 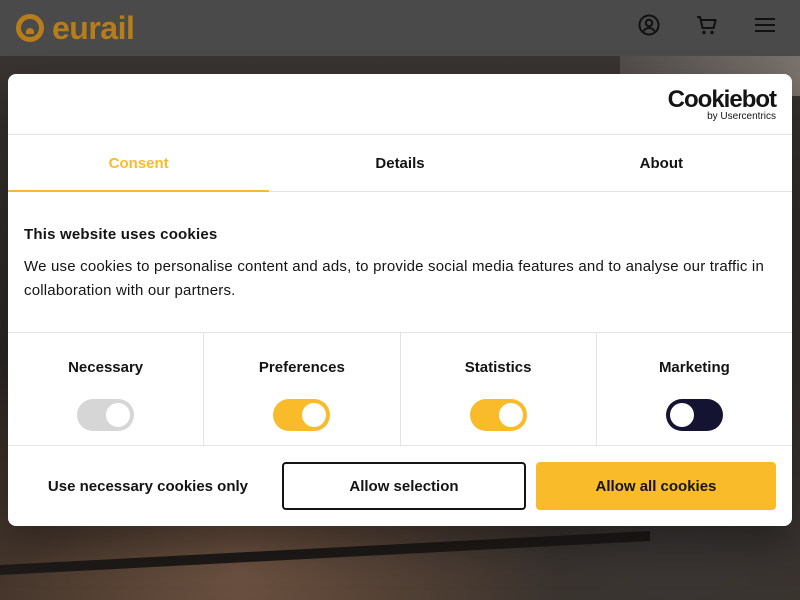 I want to click on cookiebot-name: Cookiebot, so click(x=722, y=99).